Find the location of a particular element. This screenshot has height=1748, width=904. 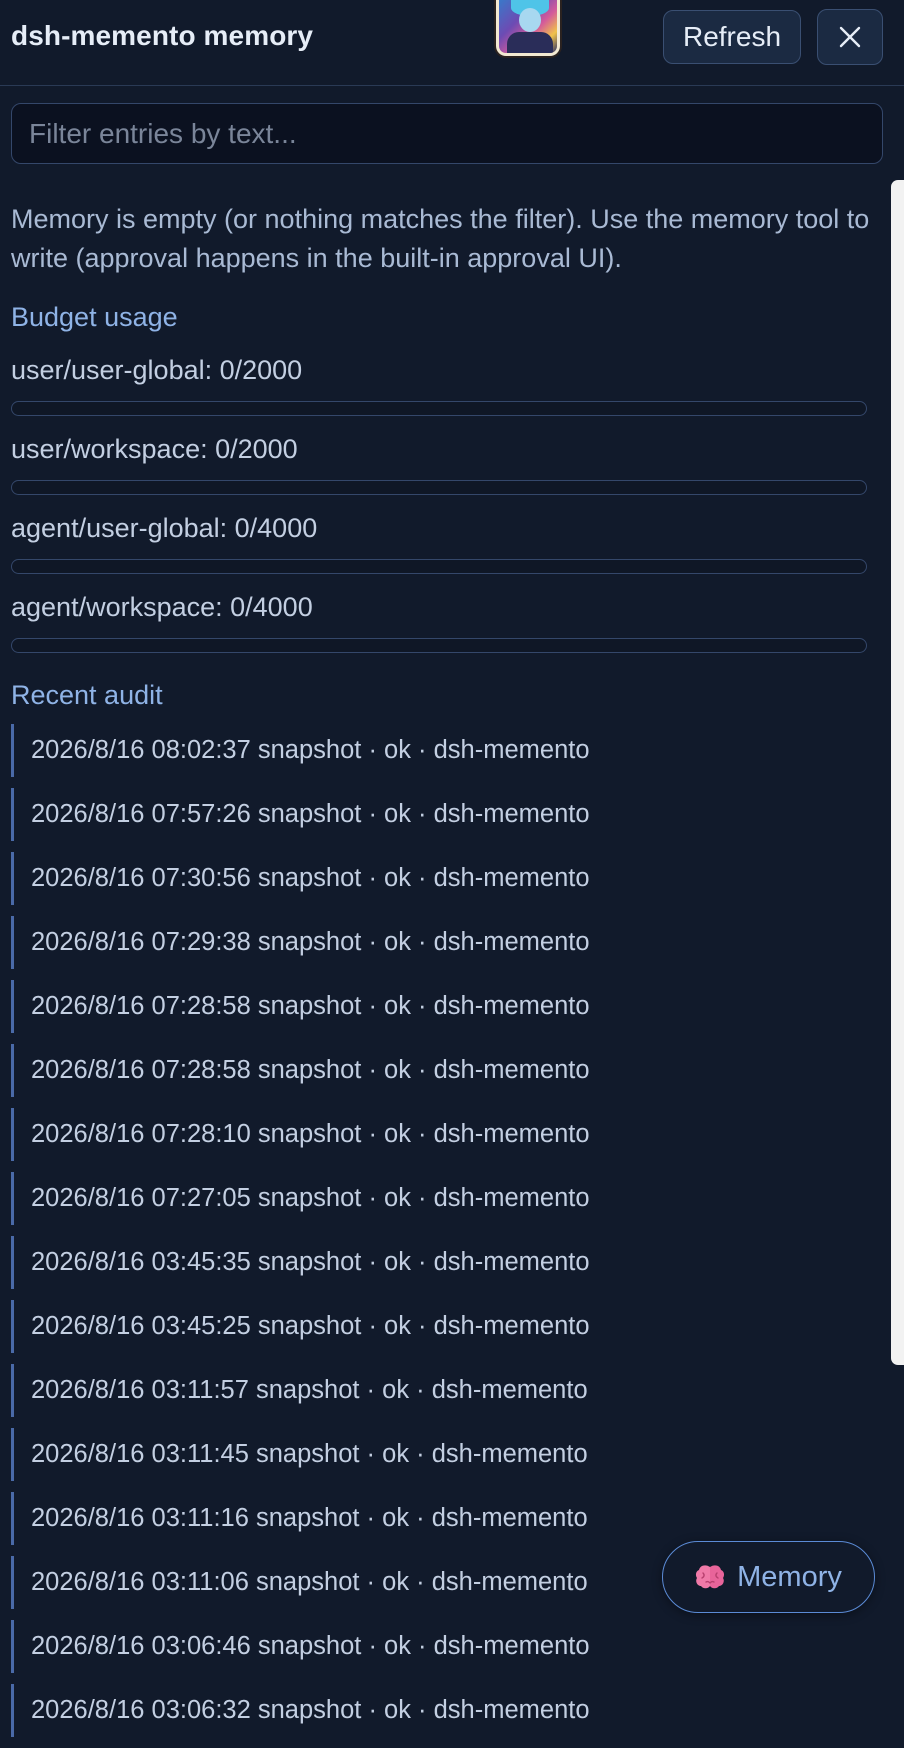

memory-fab-label: Memory is located at coordinates (789, 1576).